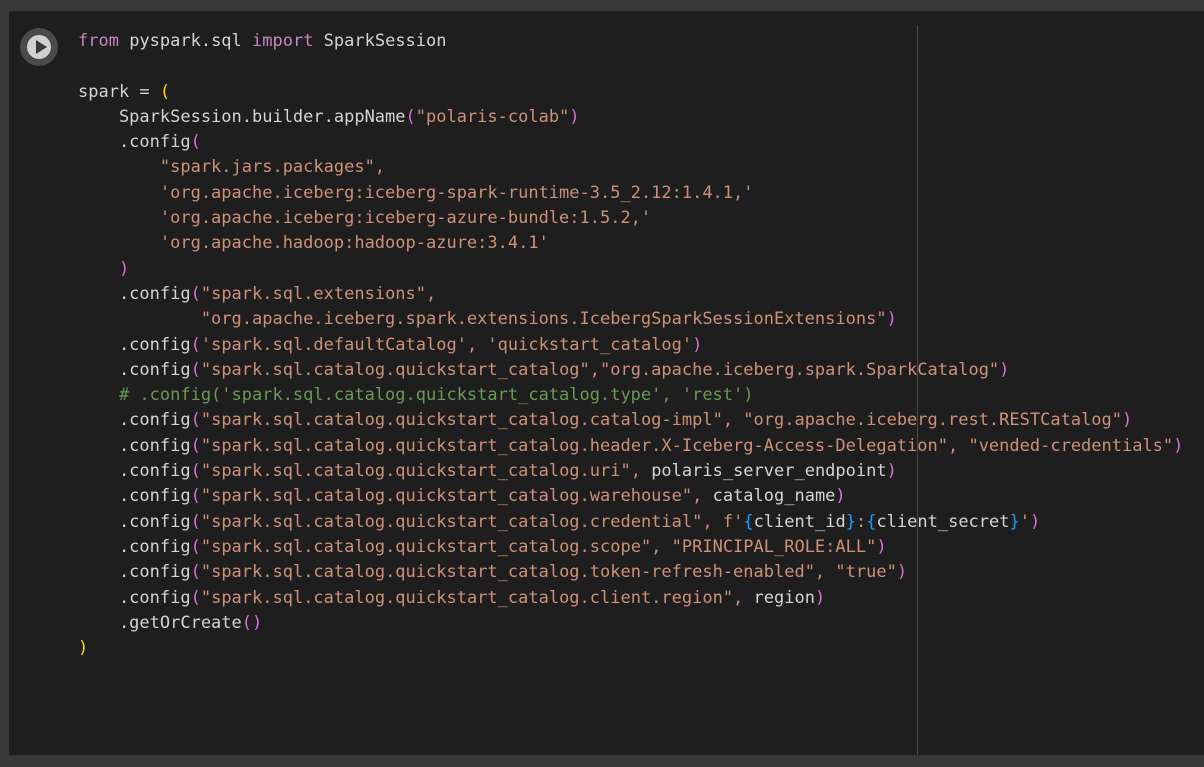  What do you see at coordinates (242, 116) in the screenshot?
I see `code-token: SparkSession.builder.appName` at bounding box center [242, 116].